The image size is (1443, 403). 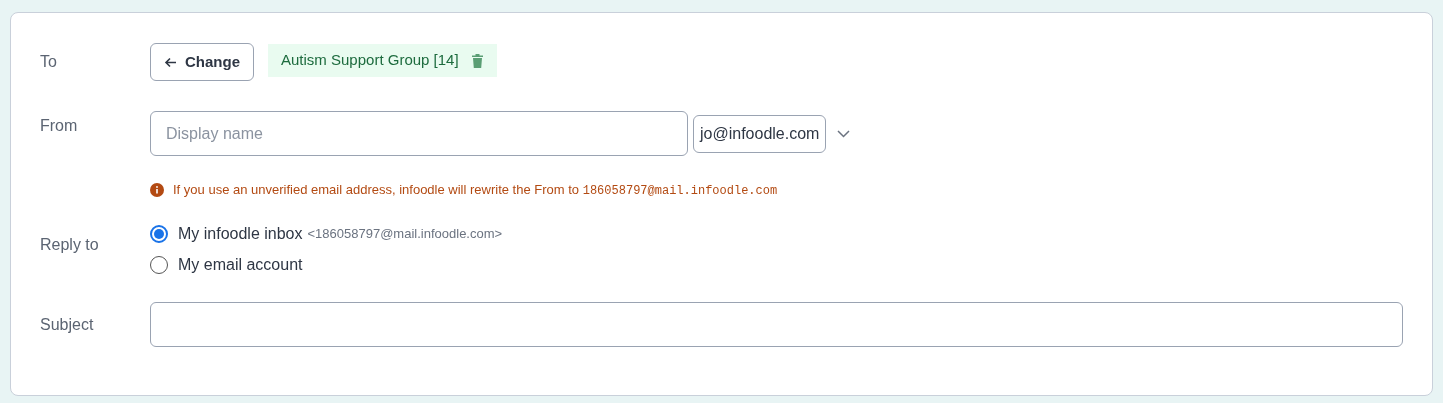 I want to click on trash-icon, so click(x=477, y=60).